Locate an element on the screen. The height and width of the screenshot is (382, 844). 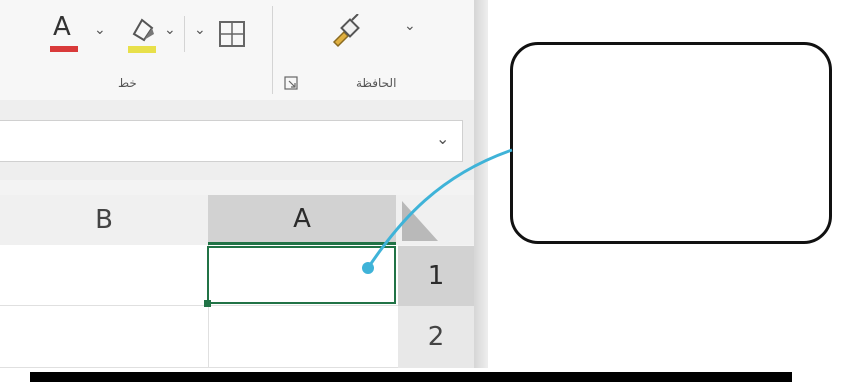
chevron-down-icon: ⌄ is located at coordinates (410, 26).